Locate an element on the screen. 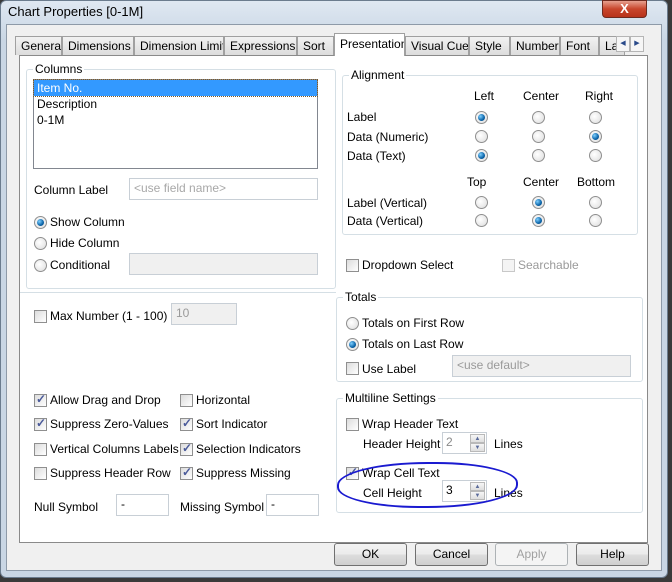 This screenshot has height=582, width=672. label-vertical-text: Label (Vertical) is located at coordinates (387, 203).